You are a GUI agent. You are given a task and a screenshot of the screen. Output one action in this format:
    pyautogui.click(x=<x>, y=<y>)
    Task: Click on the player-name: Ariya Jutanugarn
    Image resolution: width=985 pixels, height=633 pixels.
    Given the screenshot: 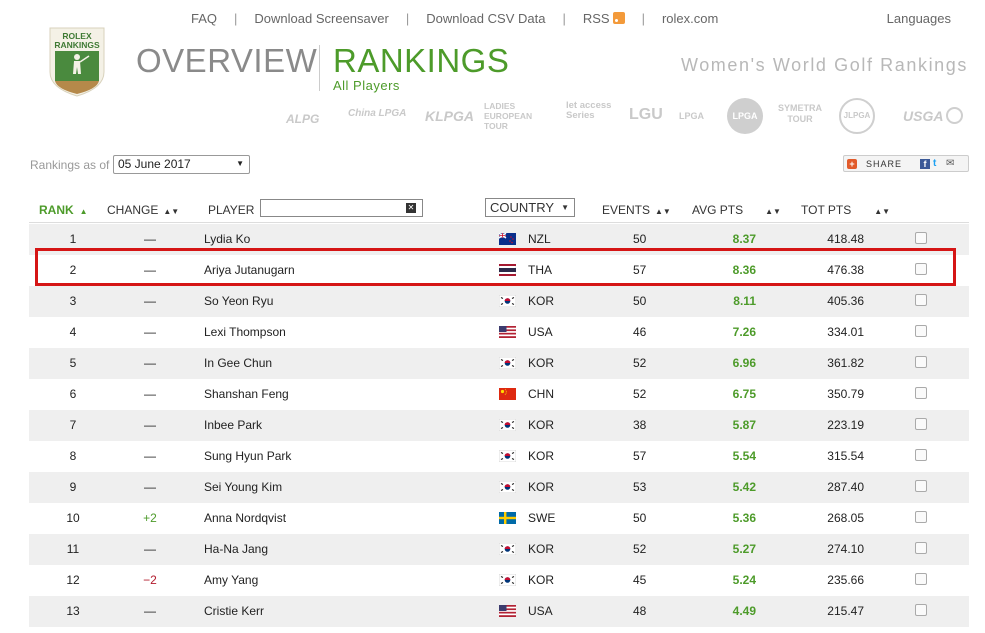 What is the action you would take?
    pyautogui.click(x=249, y=270)
    